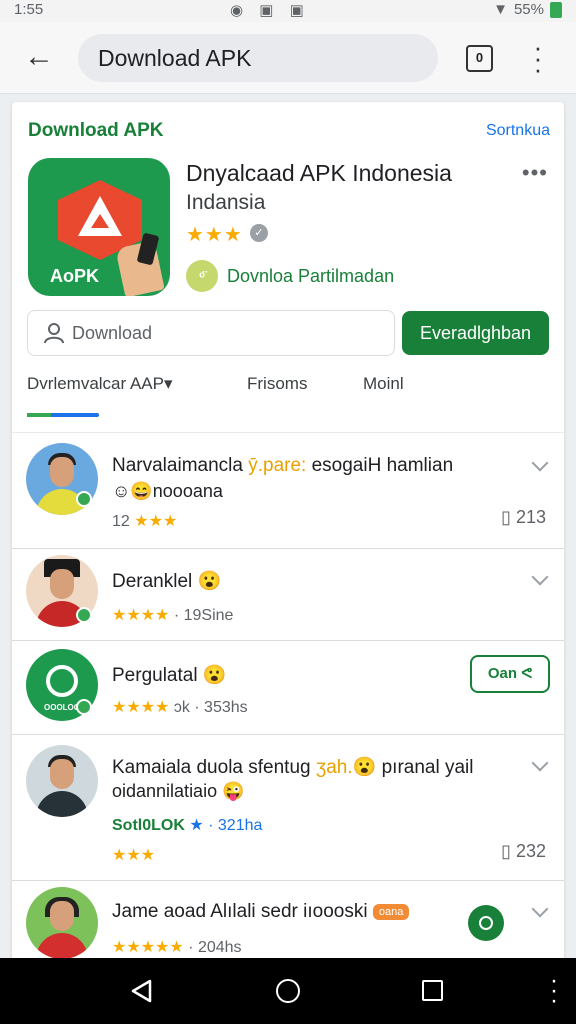 This screenshot has width=576, height=1024. I want to click on status-right: ▼ 55%, so click(527, 9).